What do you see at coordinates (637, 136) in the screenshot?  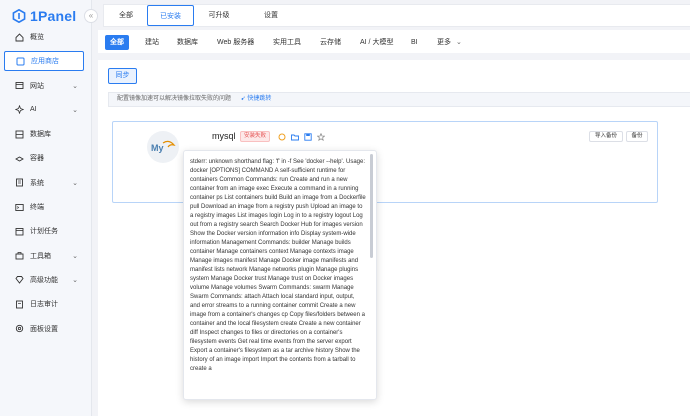 I see `backup-button: 备份` at bounding box center [637, 136].